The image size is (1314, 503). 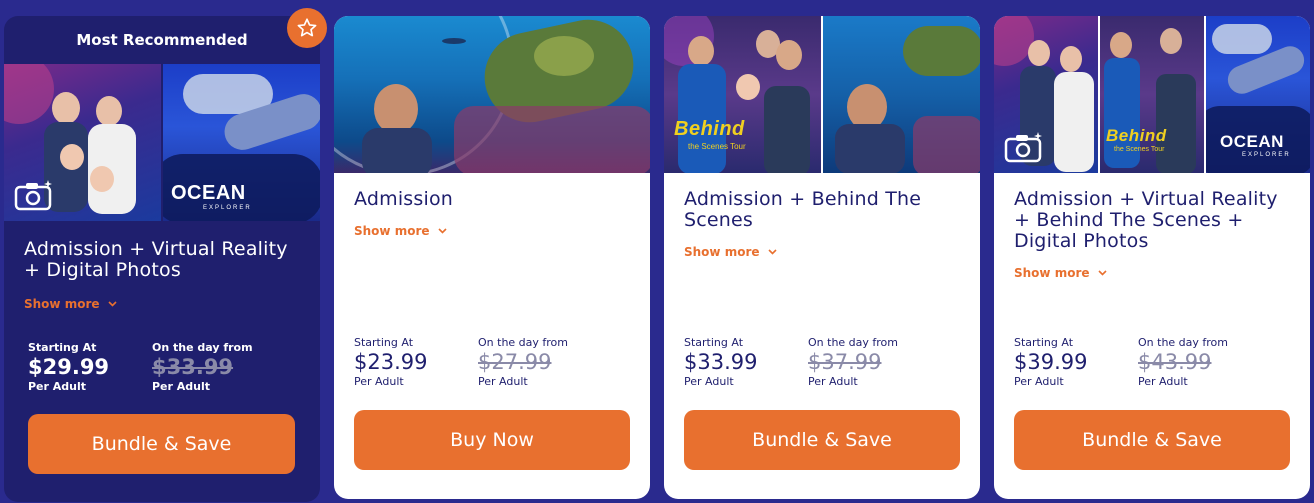 I want to click on starting-price: Starting At $39.99 Per Adult, so click(x=1051, y=362).